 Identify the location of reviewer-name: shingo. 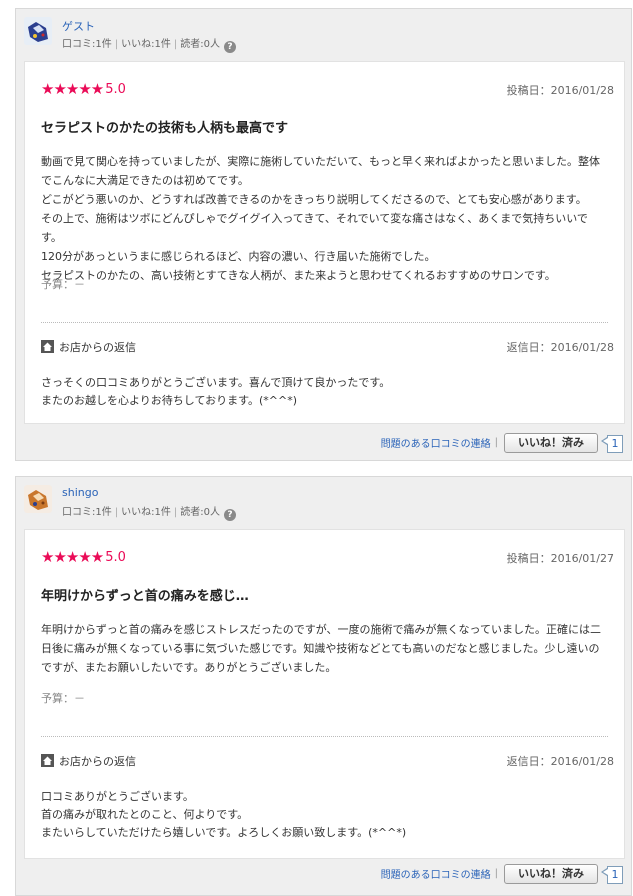
(80, 492).